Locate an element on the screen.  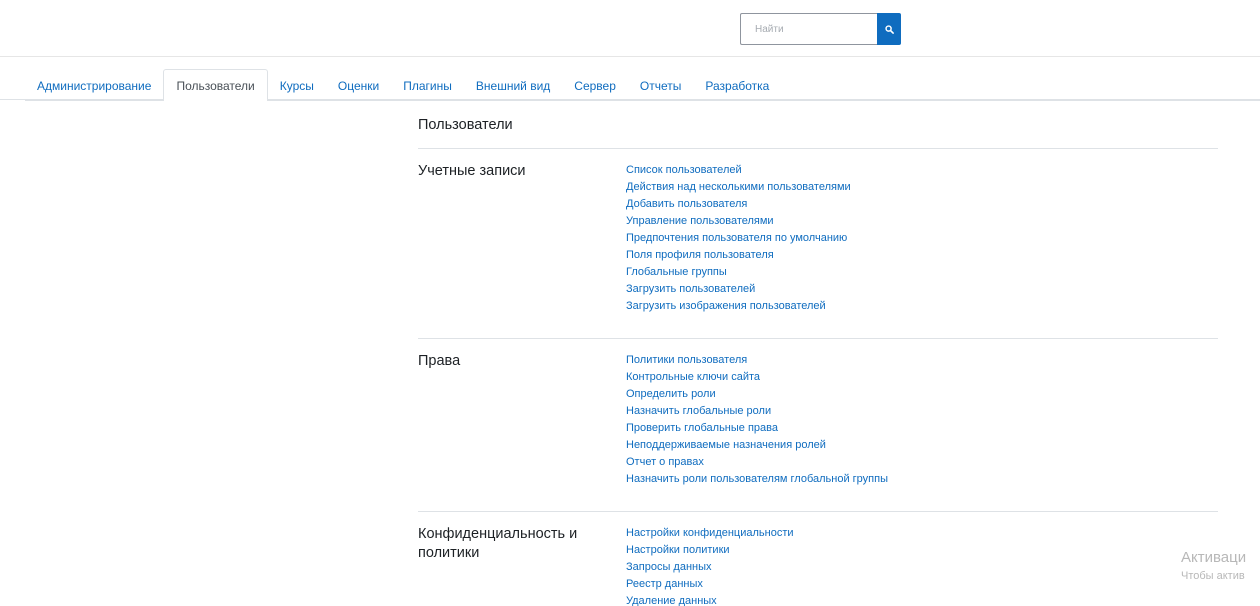
link-assign-system-roles: Назначить глобальные роли is located at coordinates (757, 411).